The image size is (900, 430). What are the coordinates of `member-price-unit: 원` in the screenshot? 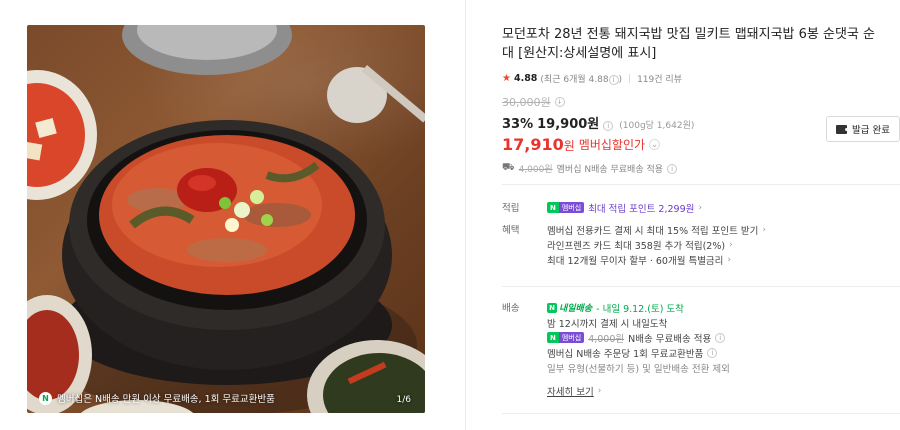 It's located at (569, 146).